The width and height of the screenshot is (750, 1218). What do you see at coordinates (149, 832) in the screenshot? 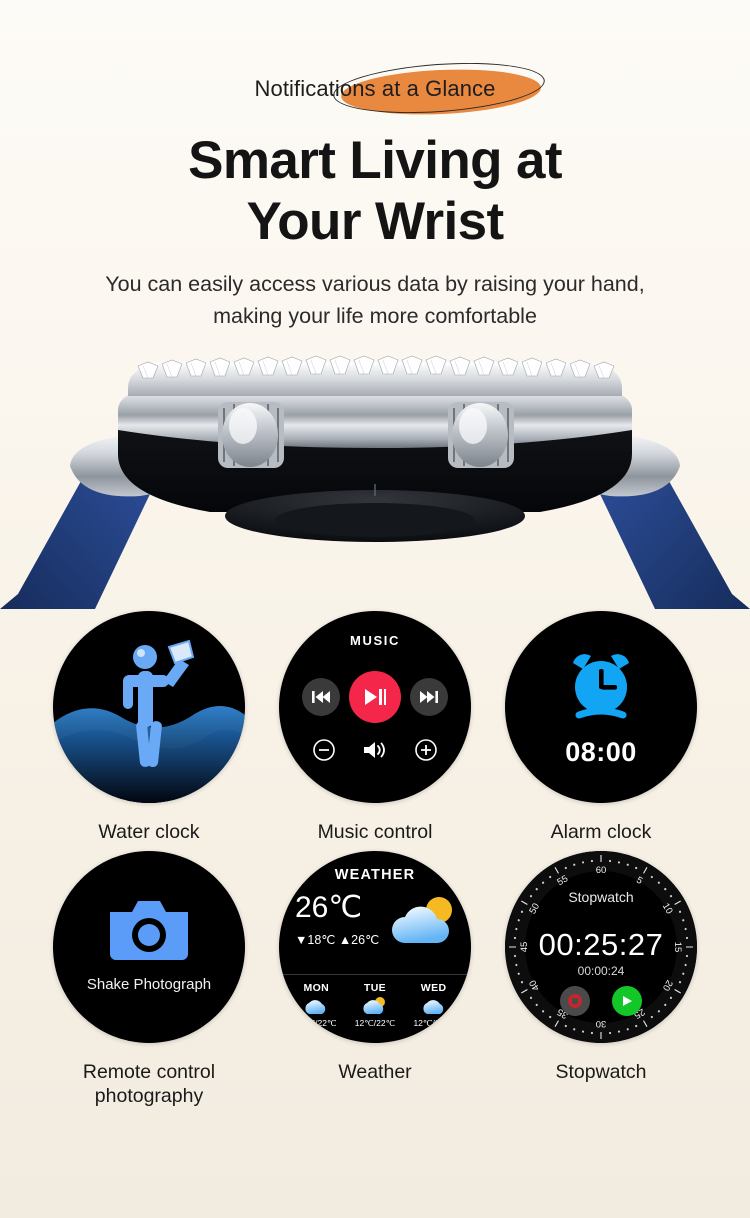
I see `feature-caption: Water clock` at bounding box center [149, 832].